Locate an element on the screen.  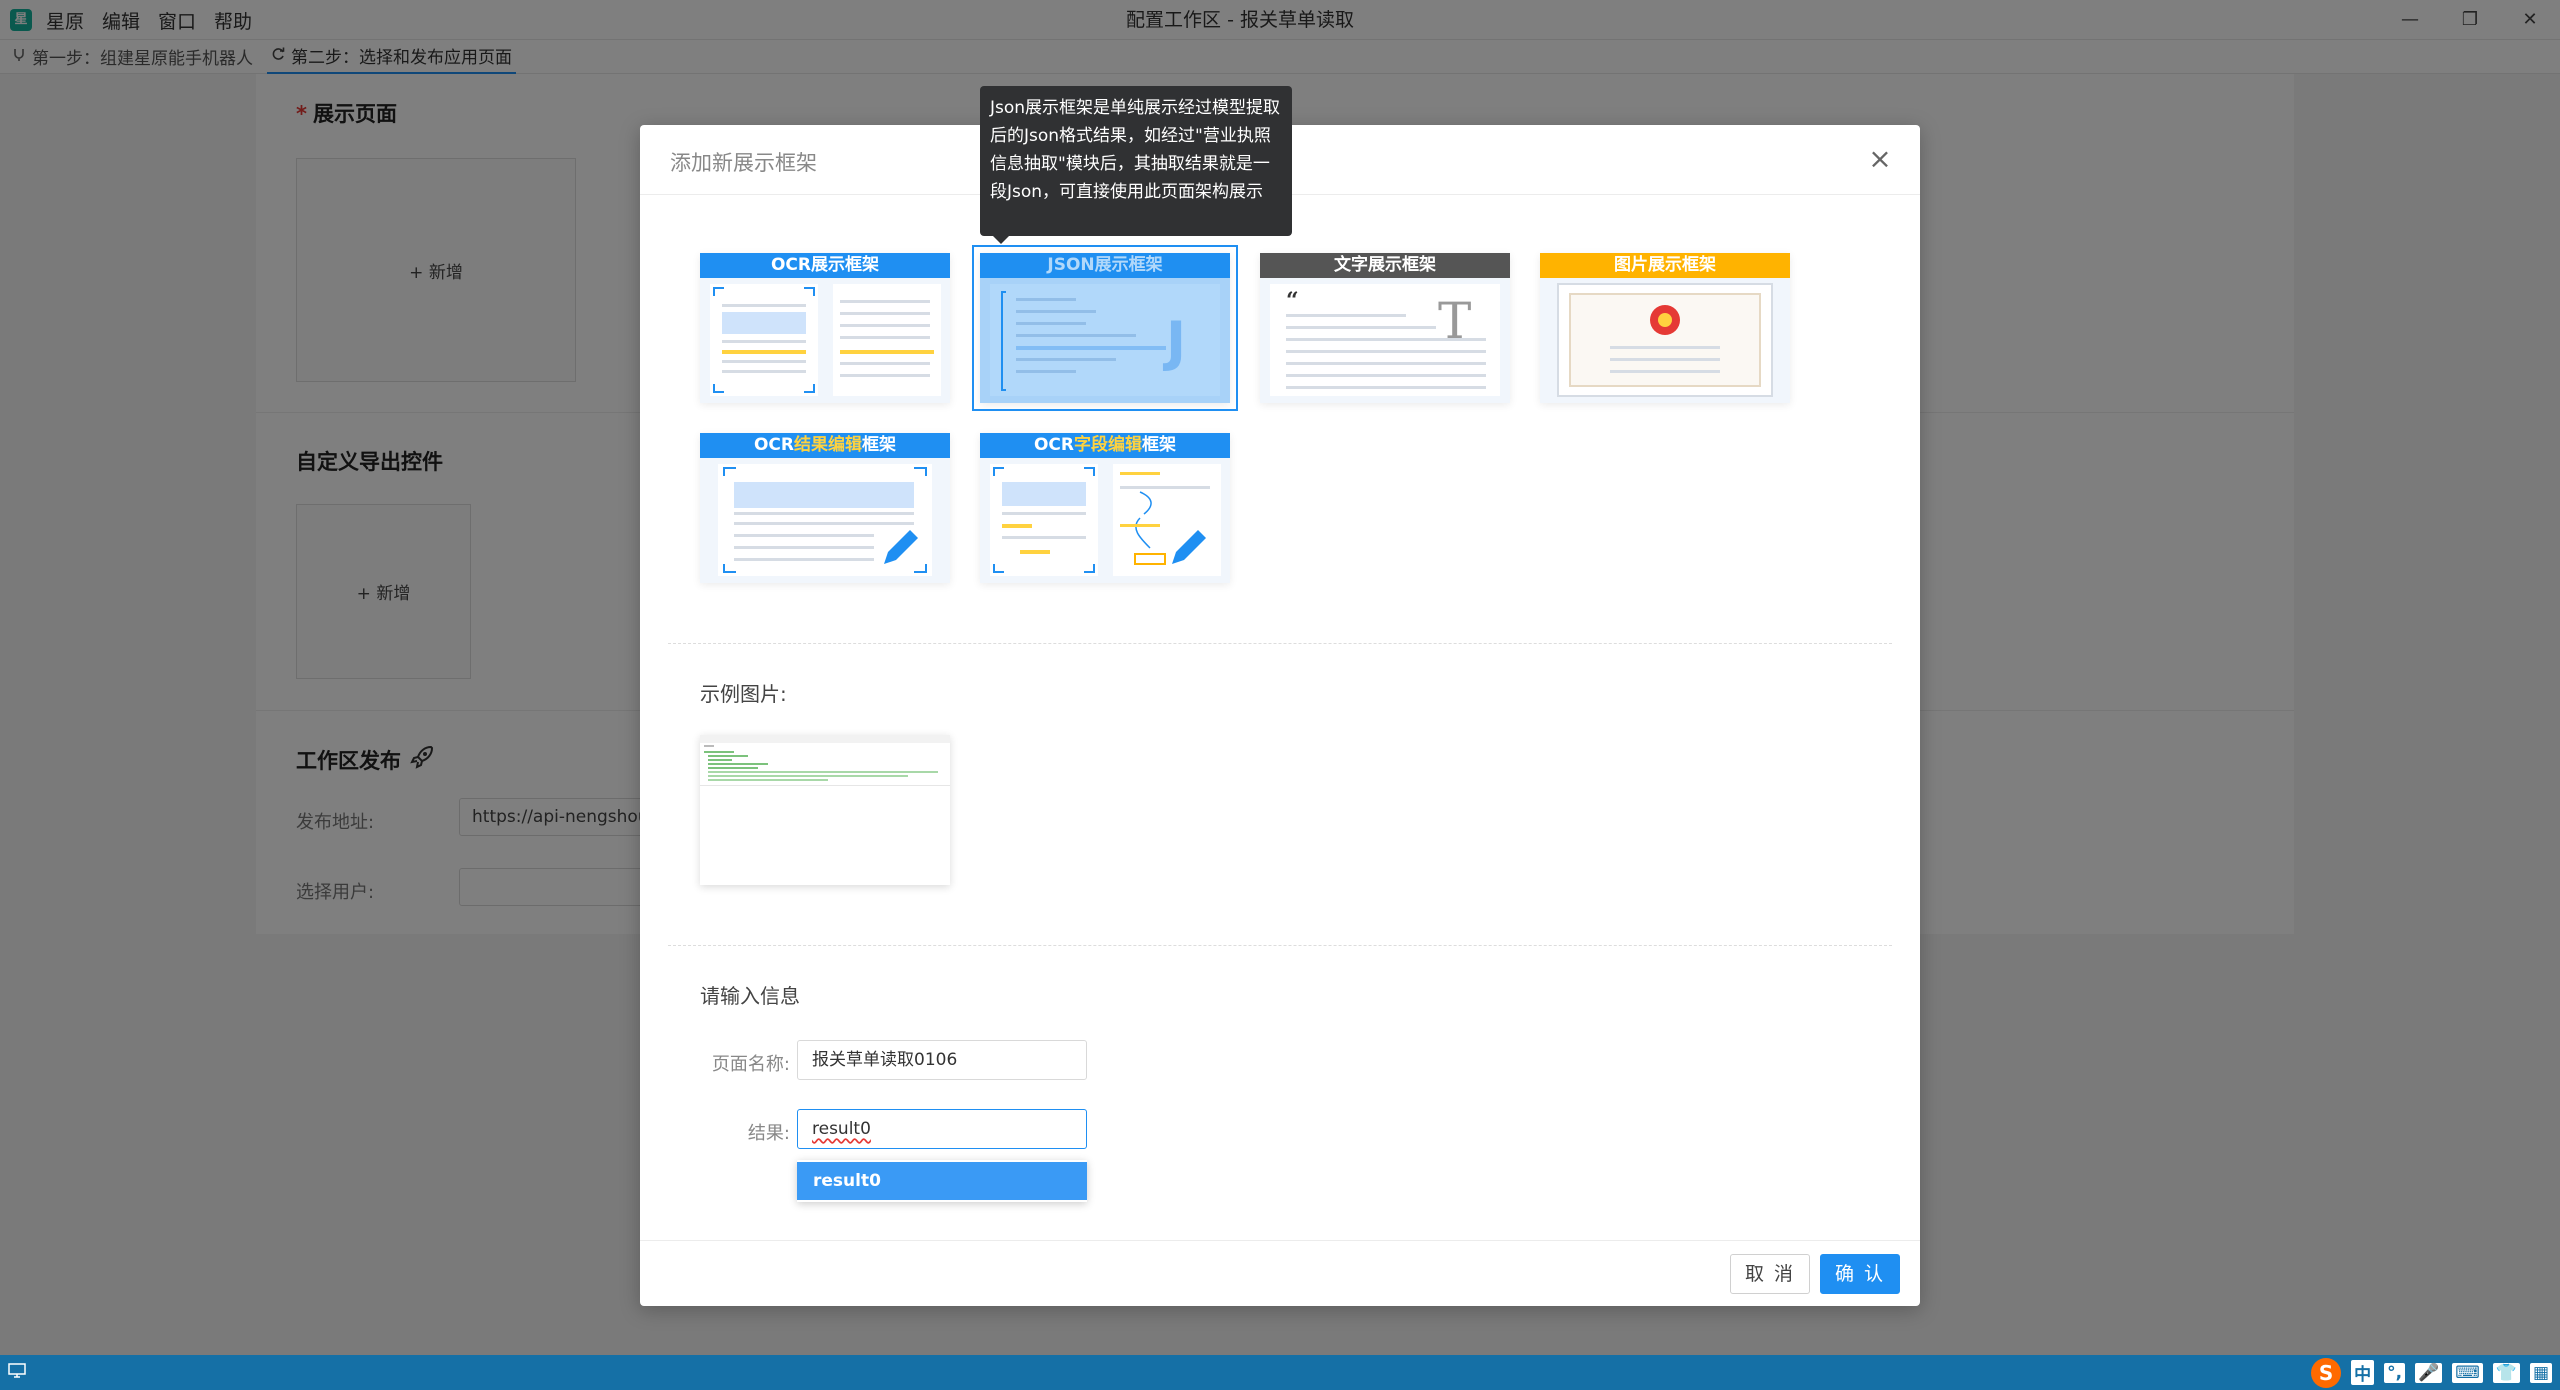
ime-mode-toggle: 中 is located at coordinates (2363, 1372).